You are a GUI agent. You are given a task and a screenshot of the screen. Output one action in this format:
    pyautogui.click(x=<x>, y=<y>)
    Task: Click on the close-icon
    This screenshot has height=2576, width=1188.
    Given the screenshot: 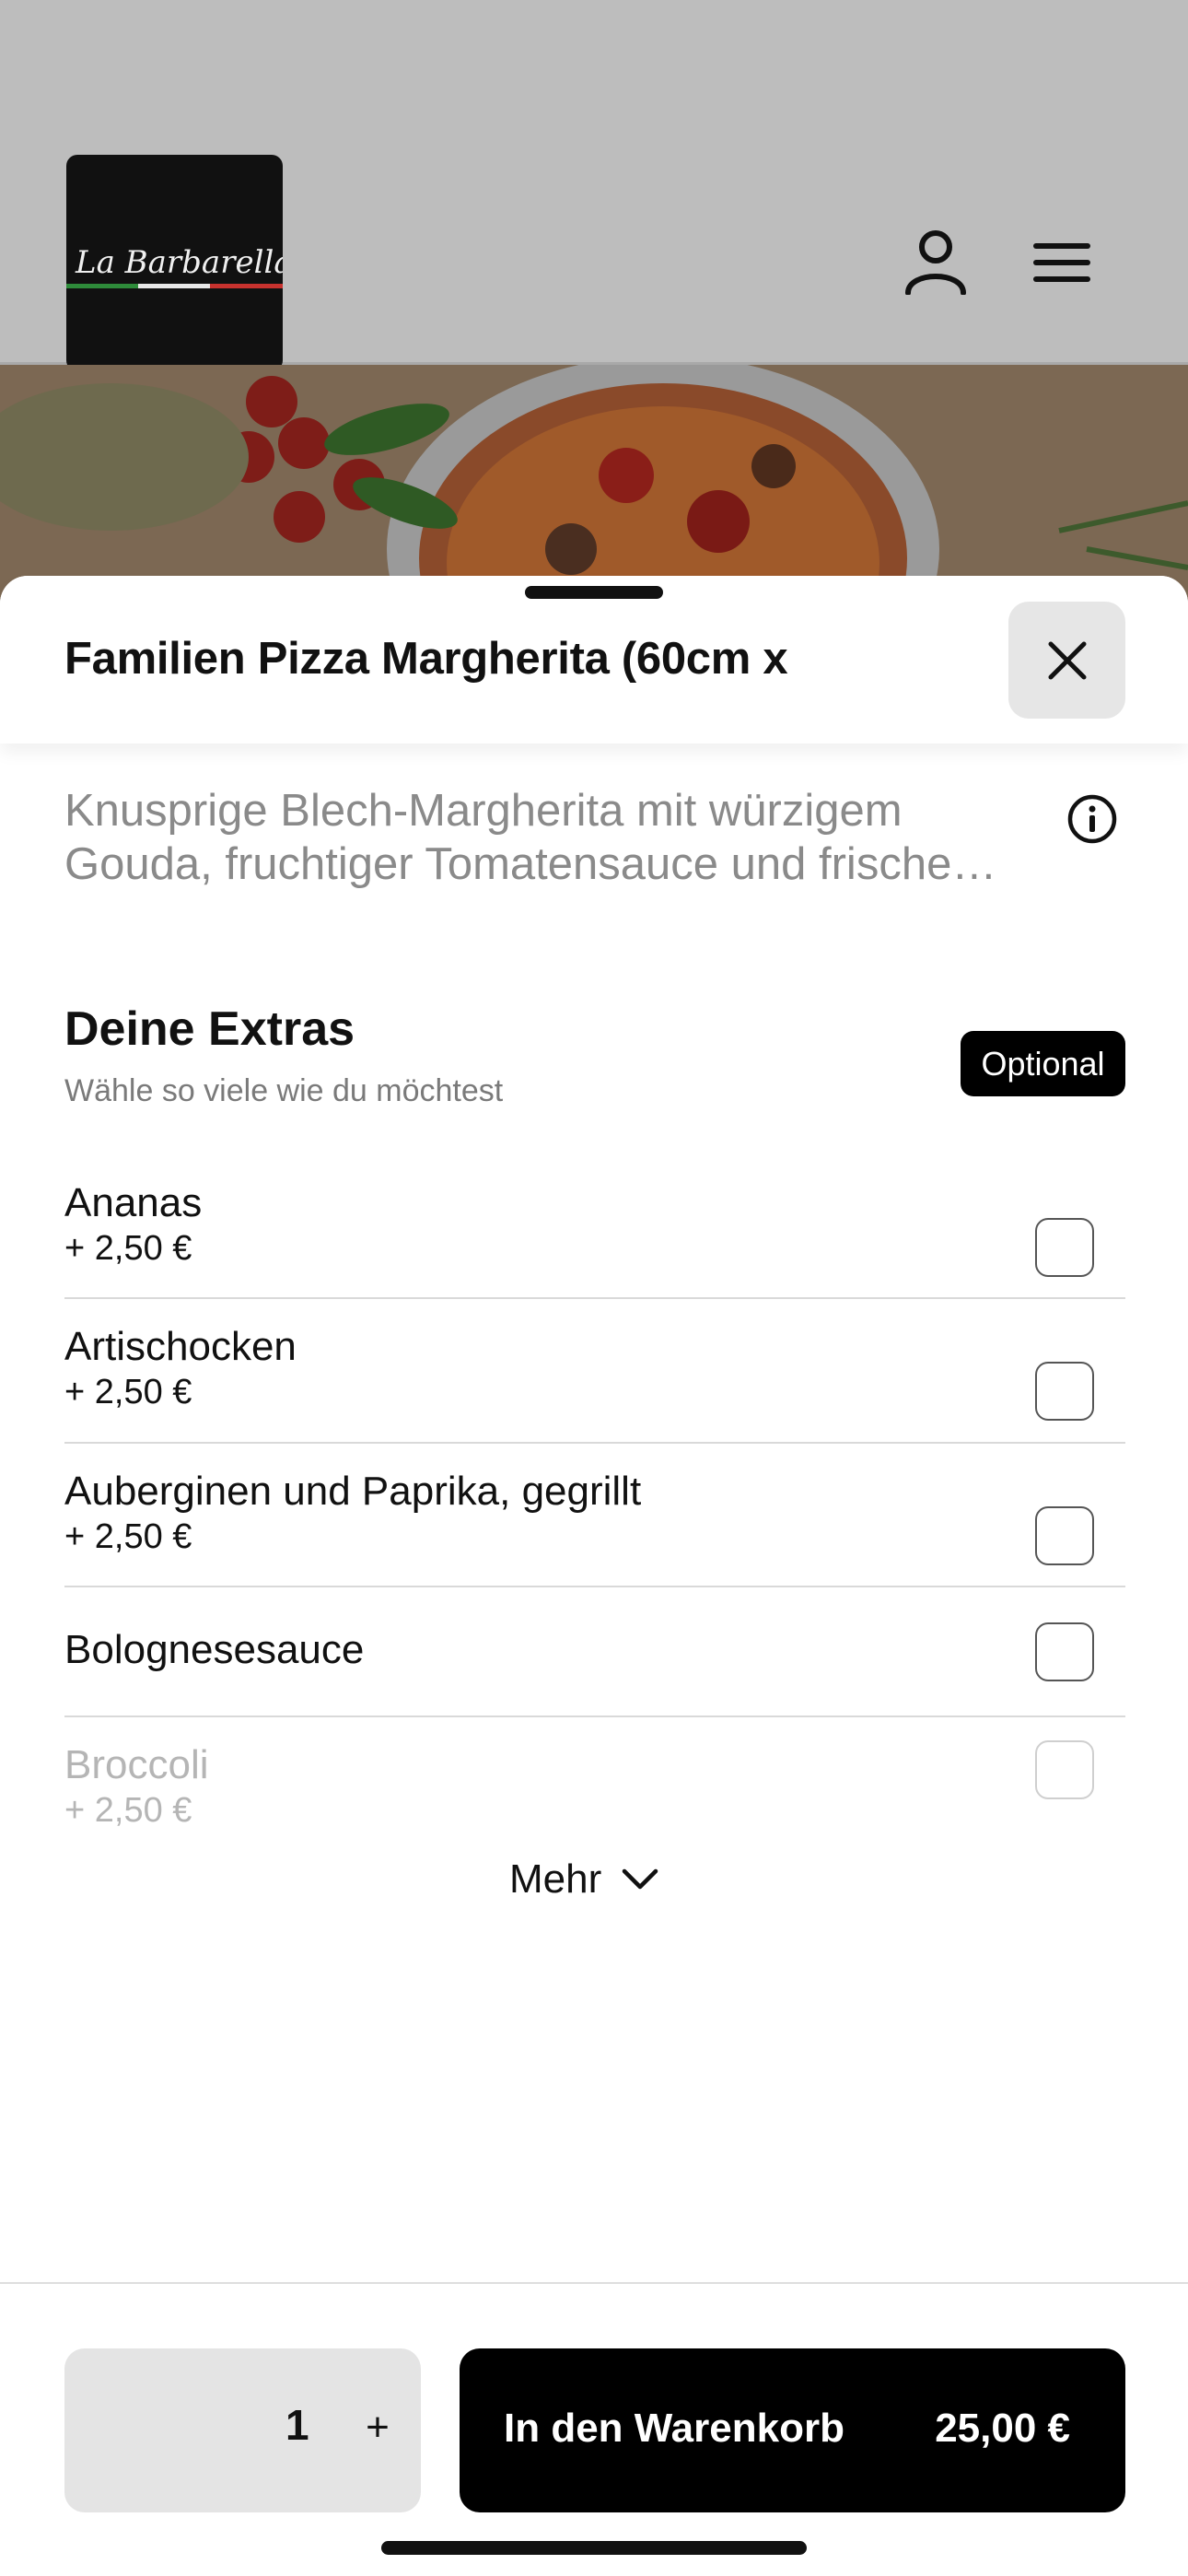 What is the action you would take?
    pyautogui.click(x=1067, y=660)
    